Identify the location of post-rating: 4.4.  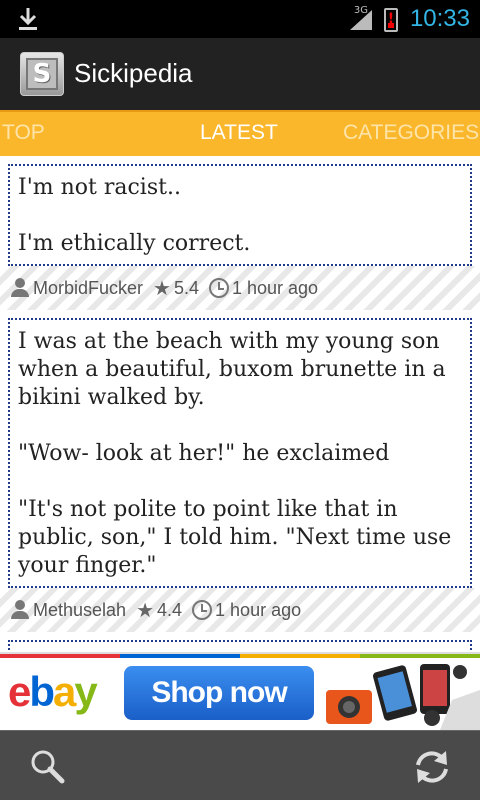
(170, 609).